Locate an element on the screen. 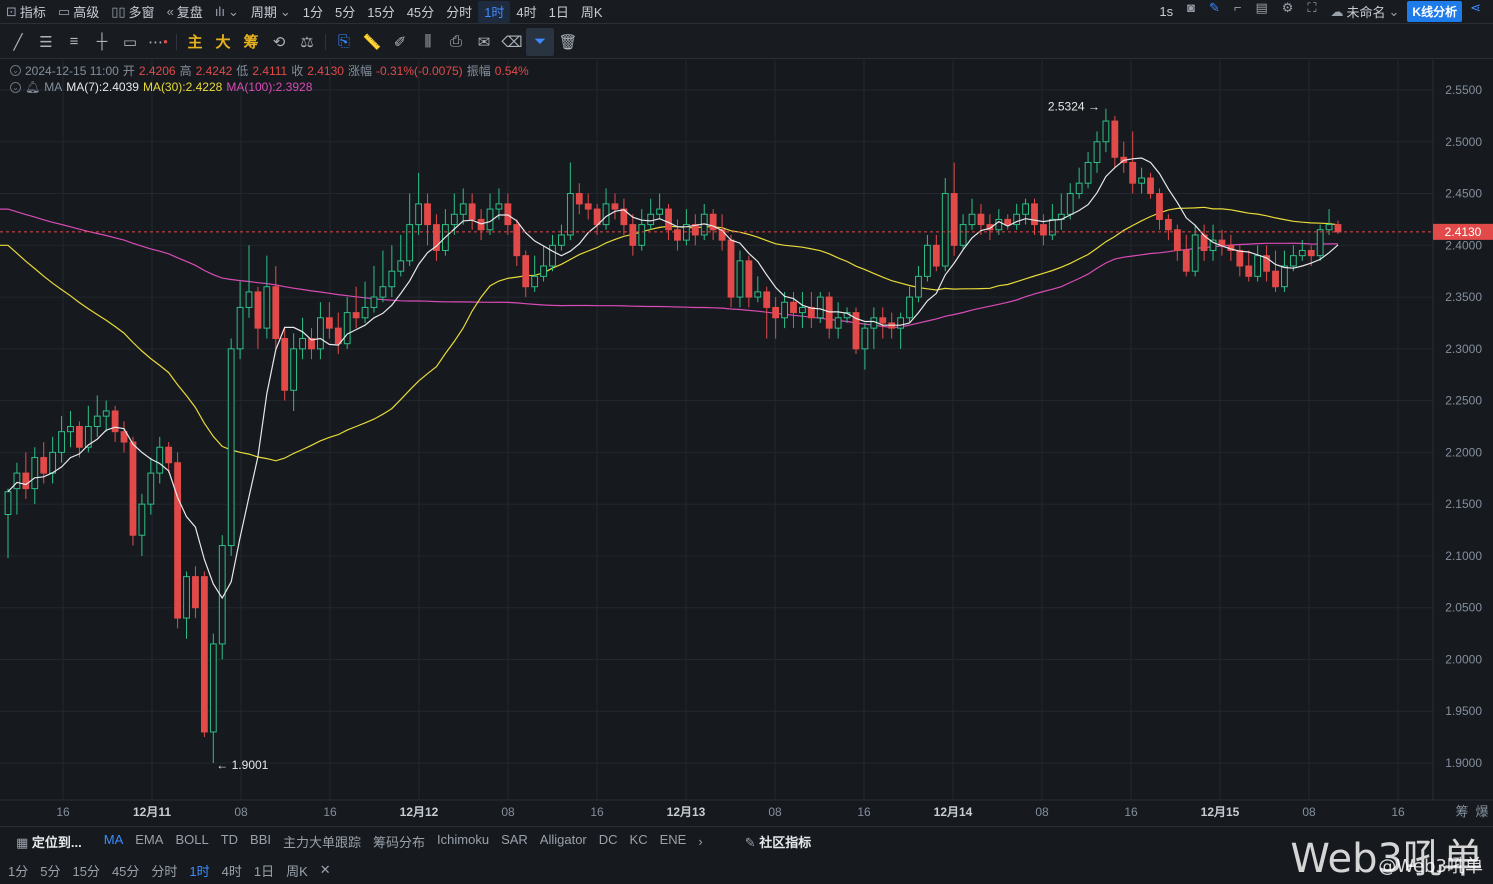  eraser-icon: ⌫ is located at coordinates (512, 42).